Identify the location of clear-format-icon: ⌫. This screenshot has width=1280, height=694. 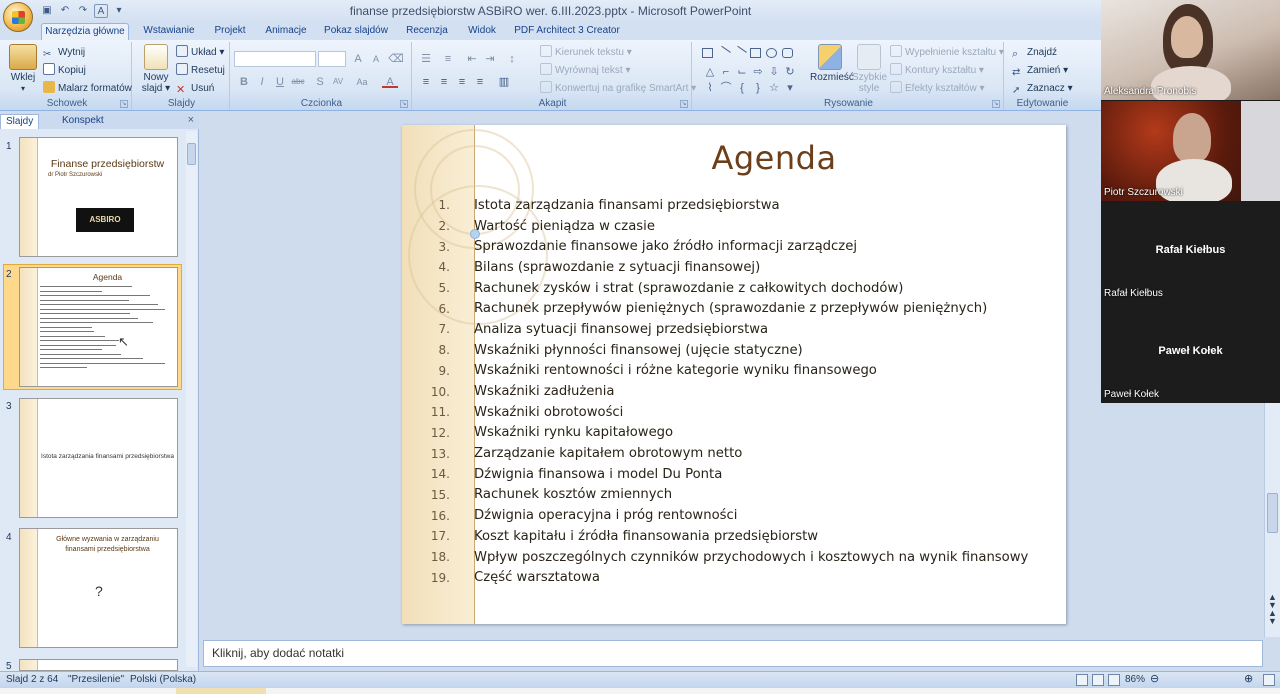
(396, 59).